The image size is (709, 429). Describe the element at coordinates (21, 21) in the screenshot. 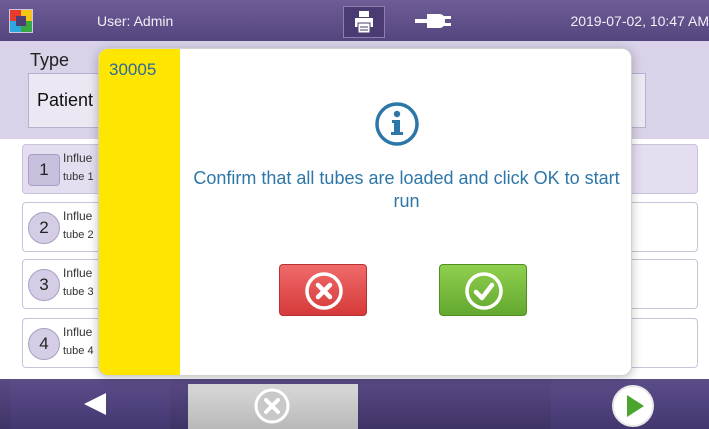

I see `app-logo` at that location.